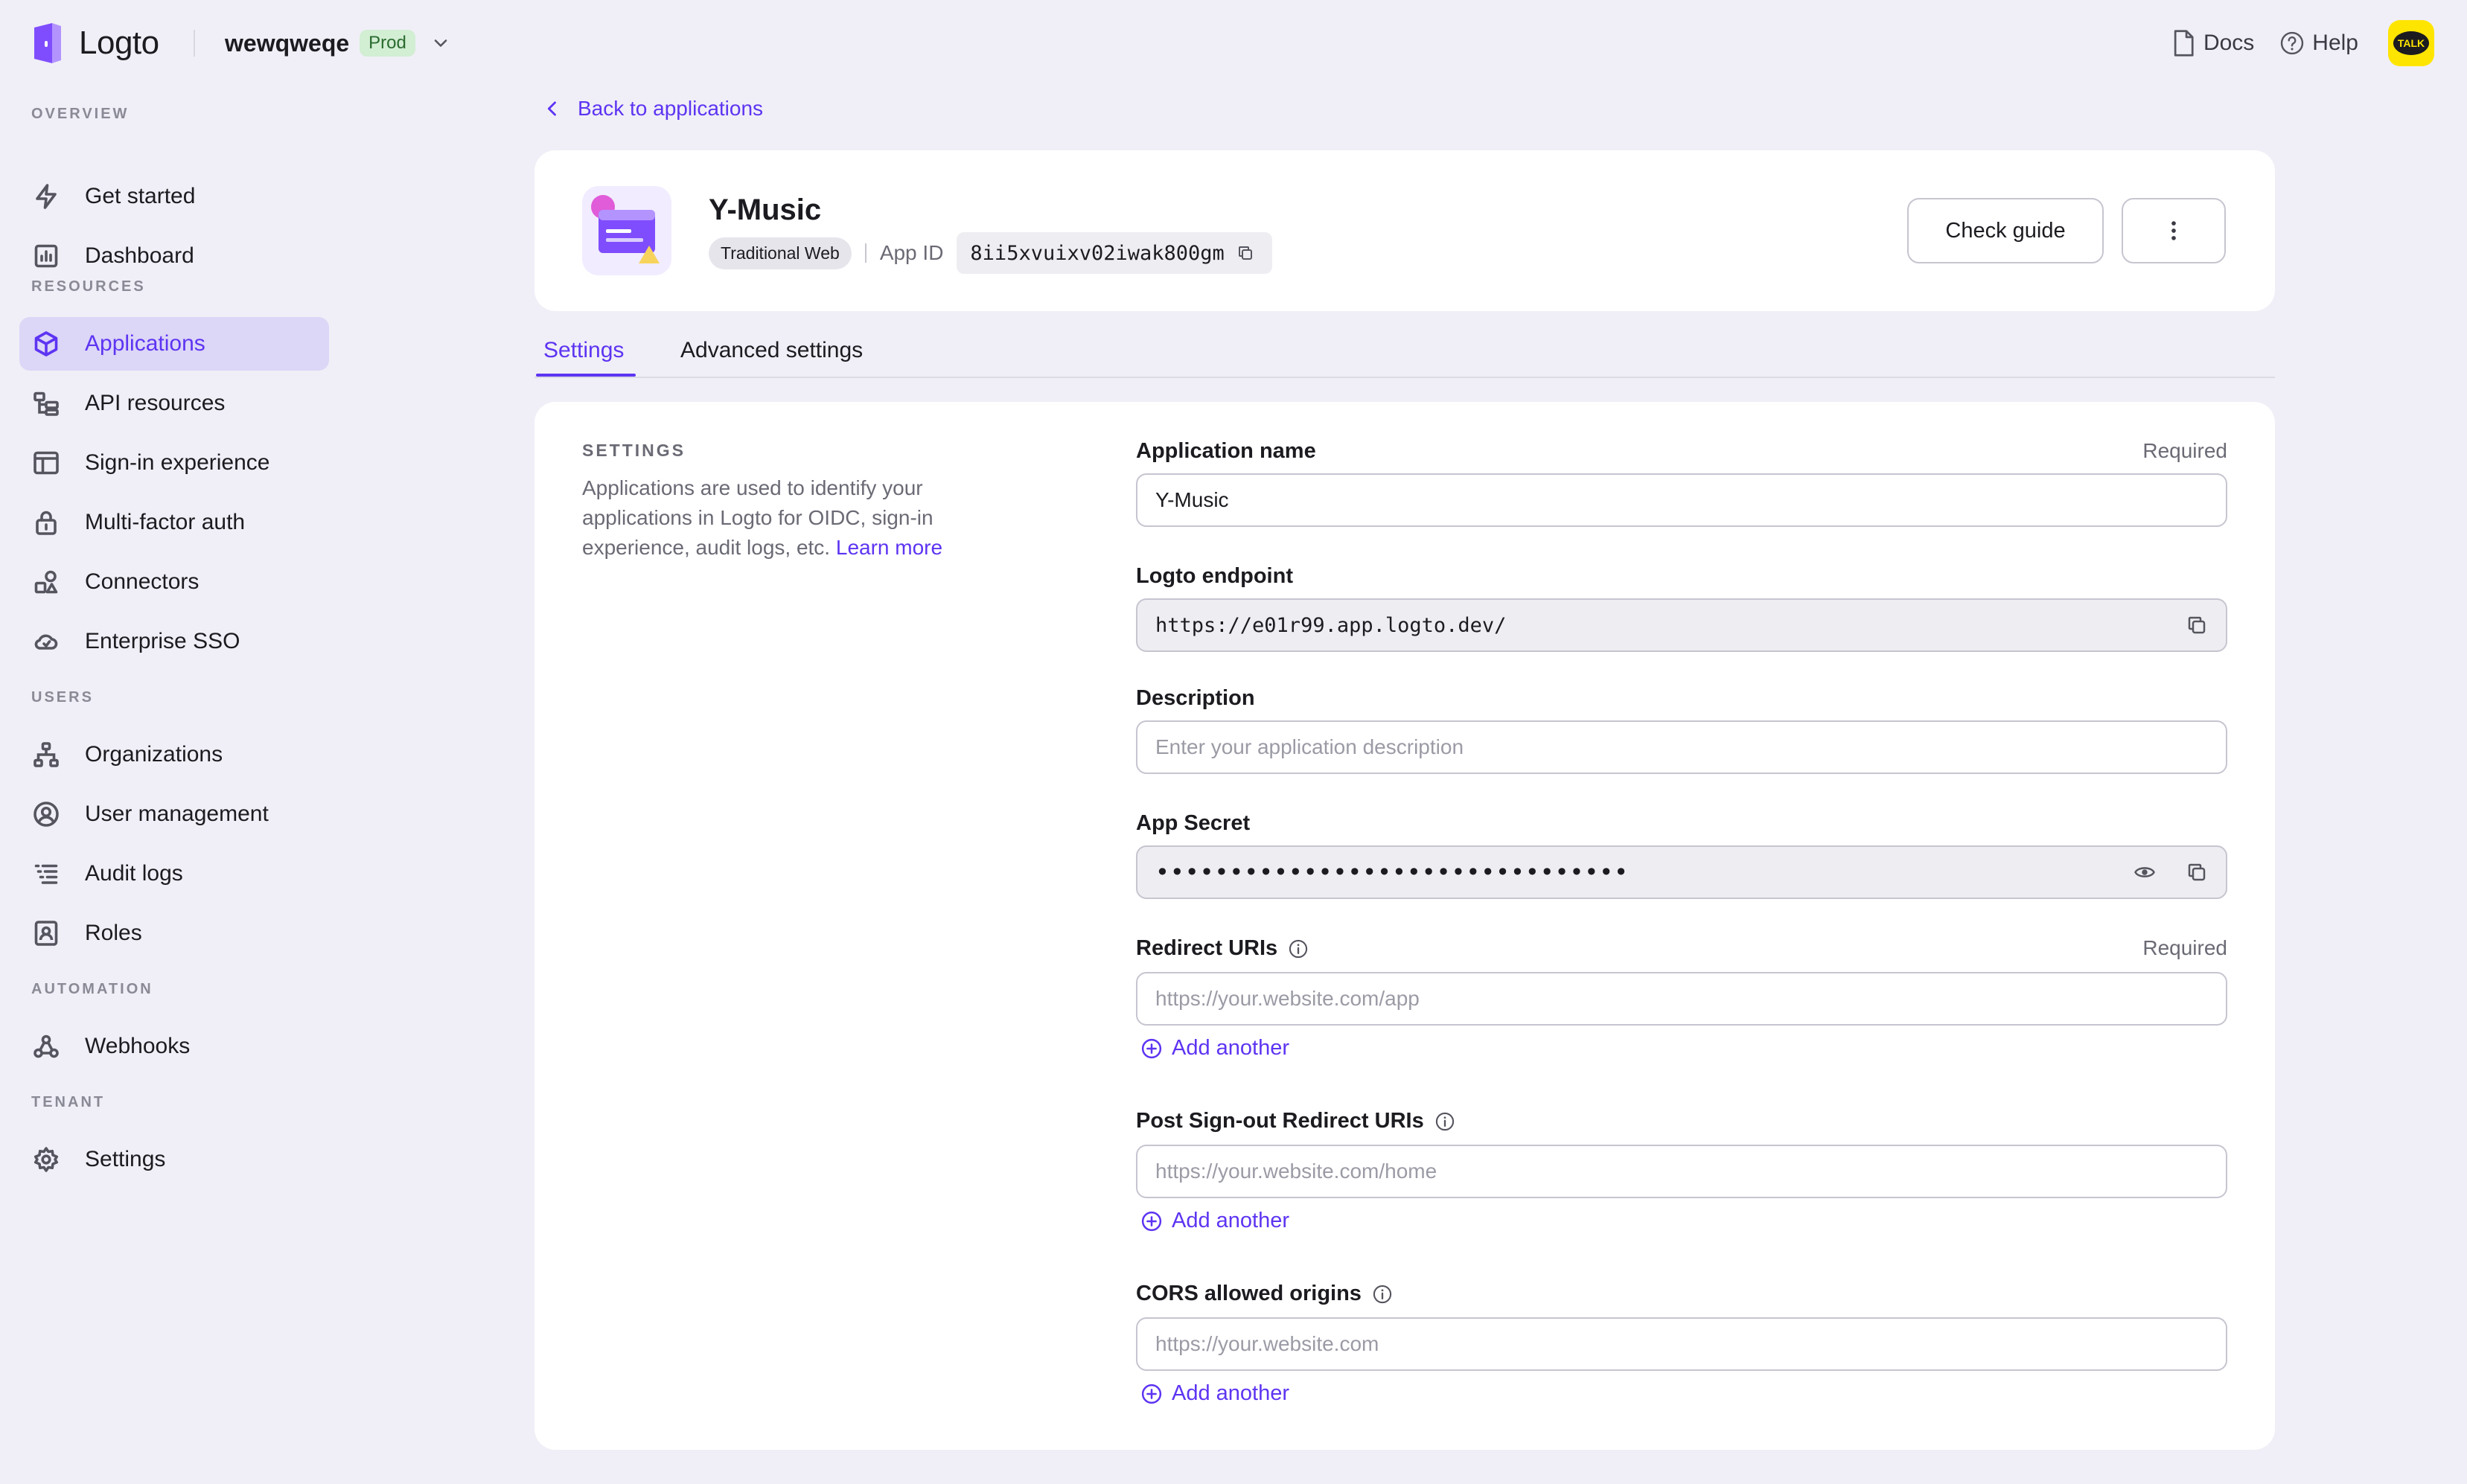  What do you see at coordinates (154, 754) in the screenshot?
I see `sidebar-item-label: Organizations` at bounding box center [154, 754].